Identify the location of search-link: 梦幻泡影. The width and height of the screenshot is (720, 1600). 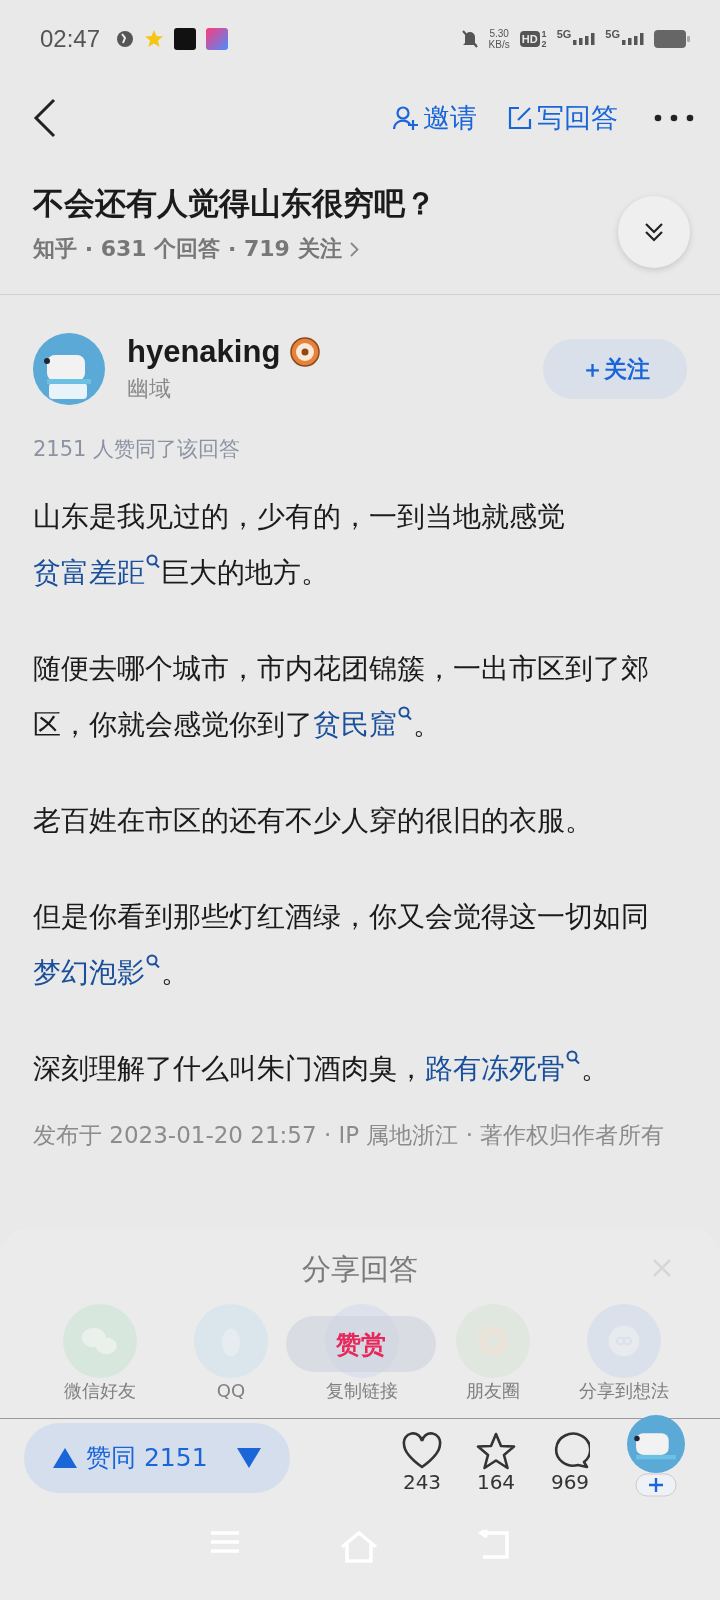
(97, 972).